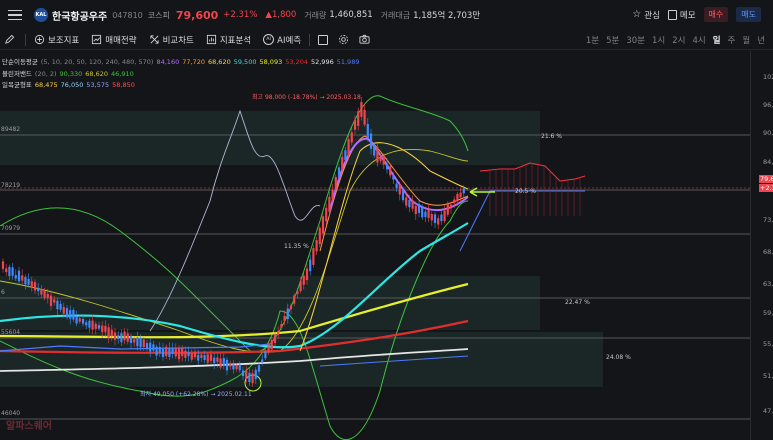  Describe the element at coordinates (17, 85) in the screenshot. I see `legend-ichimoku-label: 일목균형표` at that location.